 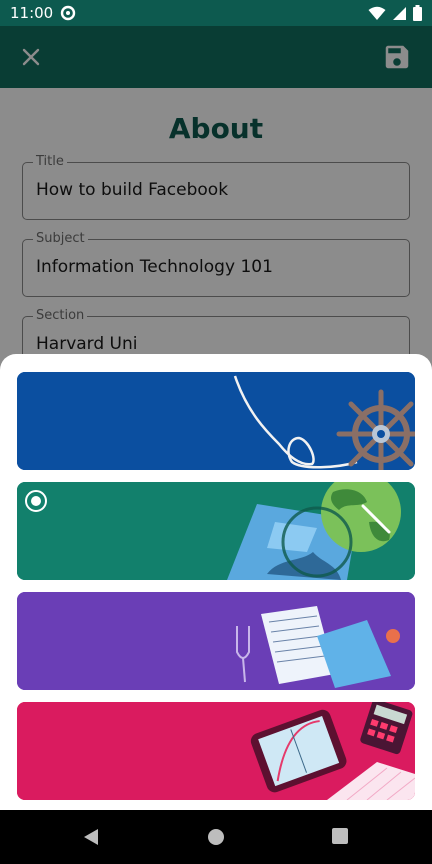 I want to click on status-icons, so click(x=395, y=15).